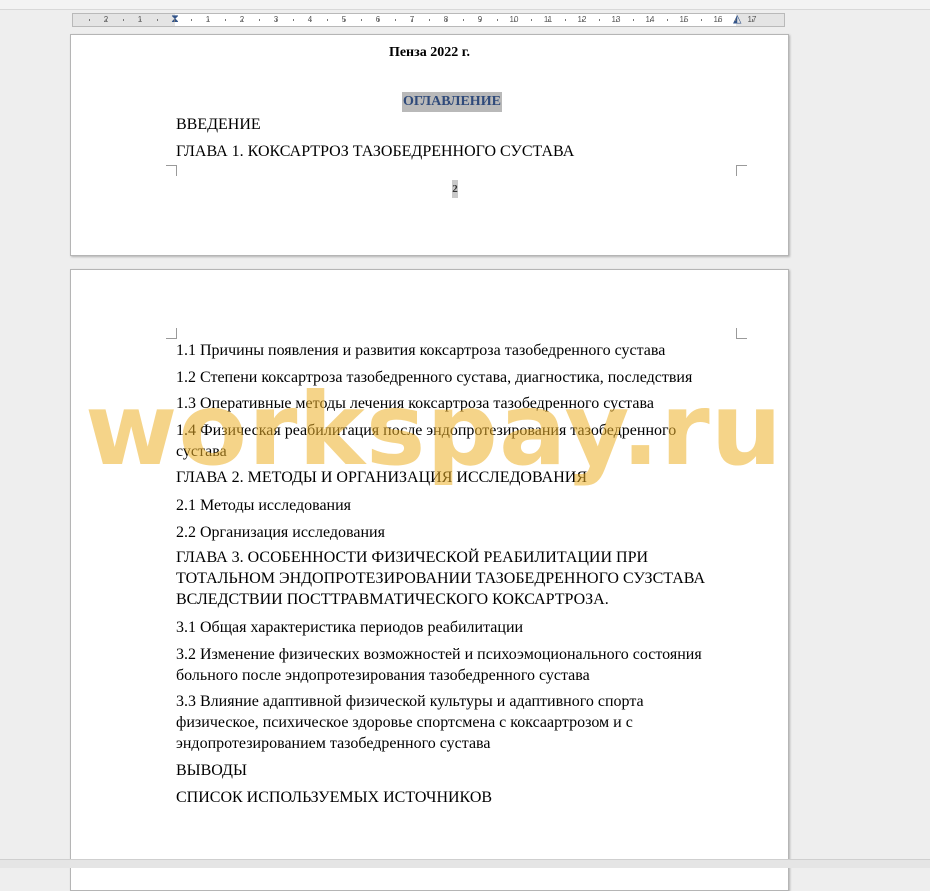 The width and height of the screenshot is (930, 891). Describe the element at coordinates (429, 52) in the screenshot. I see `city-year-text: Пенза 2022 г.` at that location.